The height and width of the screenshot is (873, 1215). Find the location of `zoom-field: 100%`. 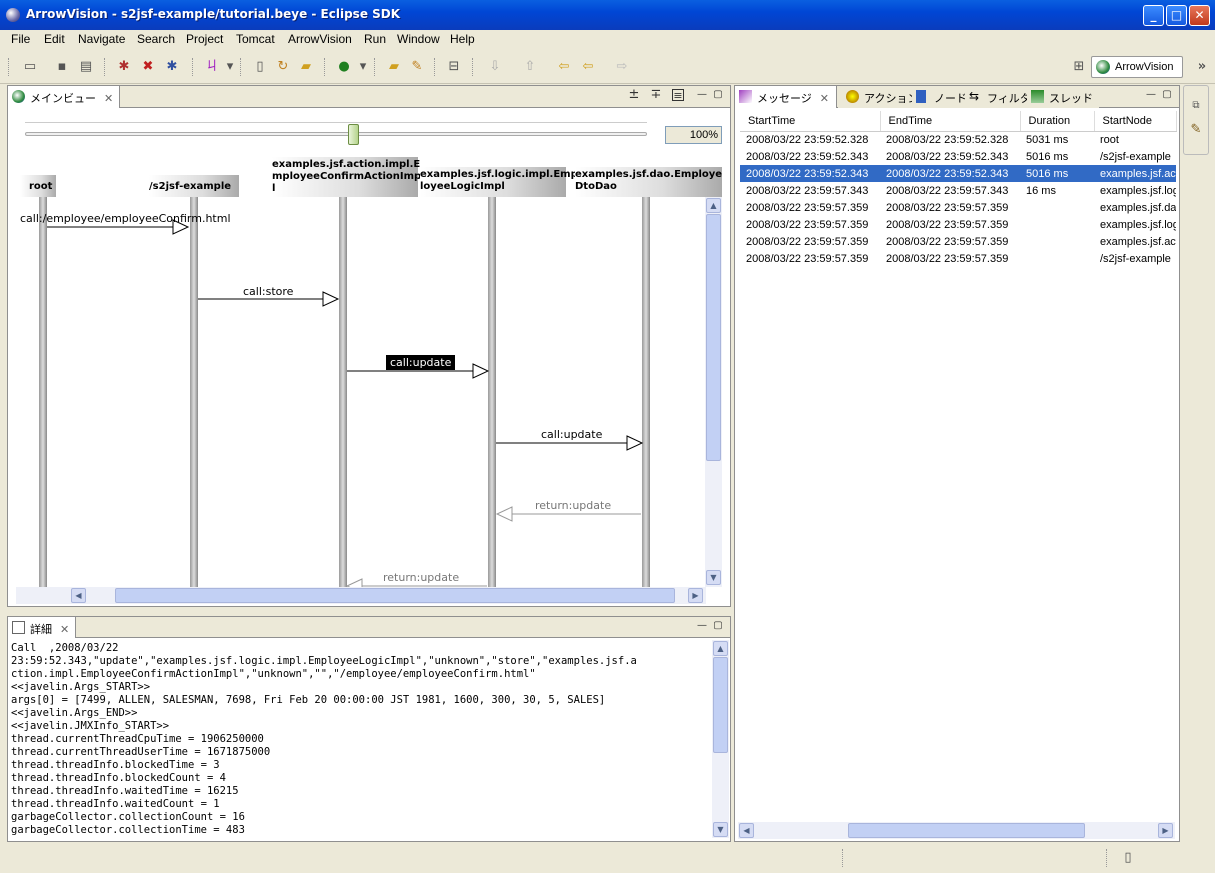

zoom-field: 100% is located at coordinates (693, 135).